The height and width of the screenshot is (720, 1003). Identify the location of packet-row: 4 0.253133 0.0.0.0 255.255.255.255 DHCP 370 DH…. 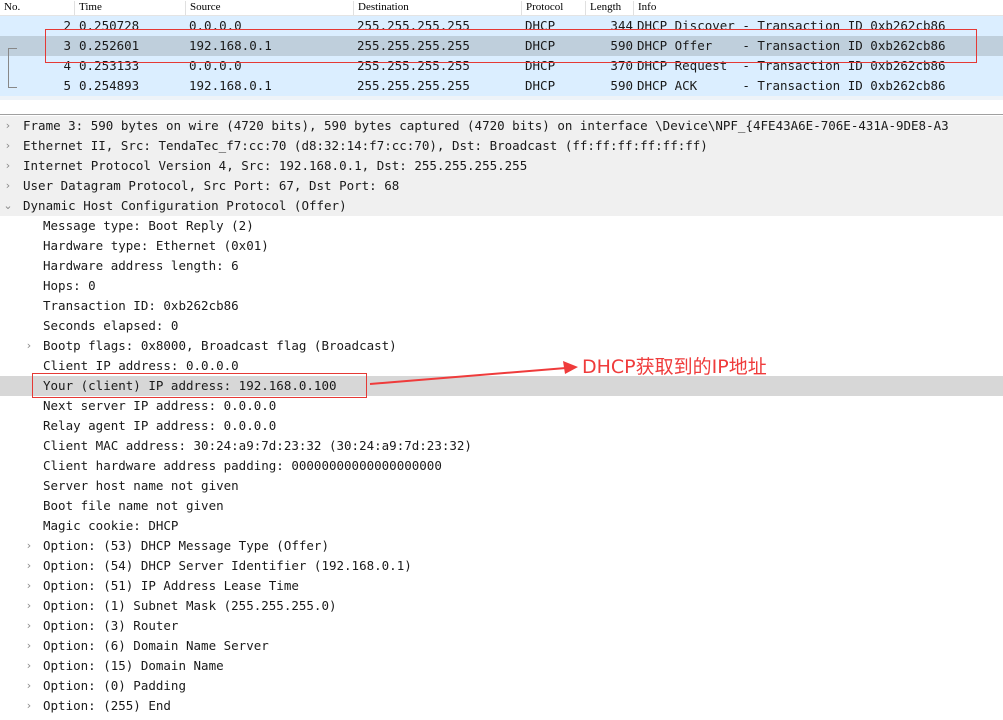
(501, 66).